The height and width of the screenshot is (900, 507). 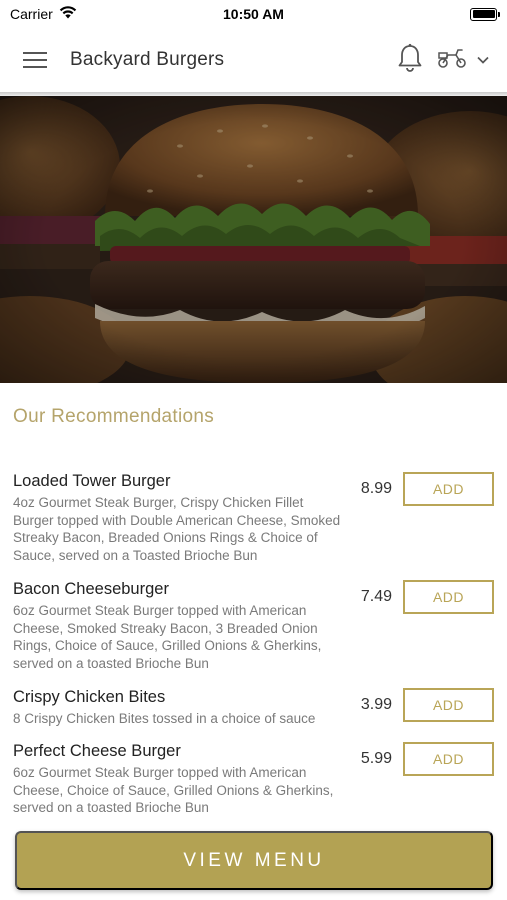 What do you see at coordinates (376, 704) in the screenshot?
I see `item-price: 3.99` at bounding box center [376, 704].